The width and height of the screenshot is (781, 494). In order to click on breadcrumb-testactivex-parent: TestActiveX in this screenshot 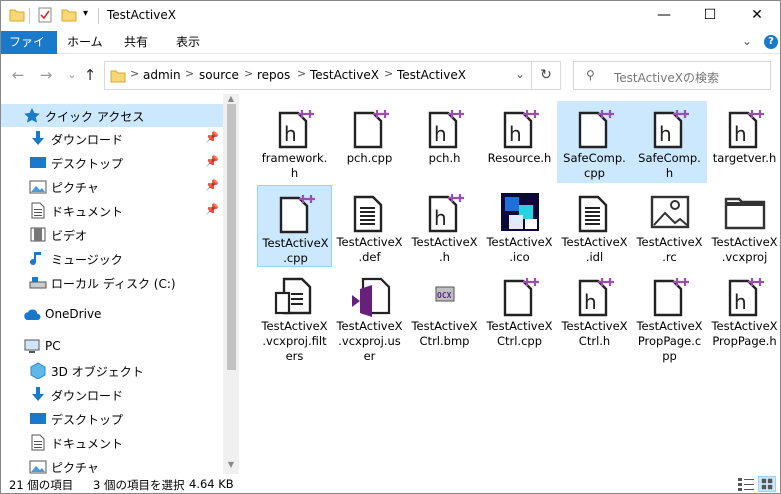, I will do `click(344, 75)`.